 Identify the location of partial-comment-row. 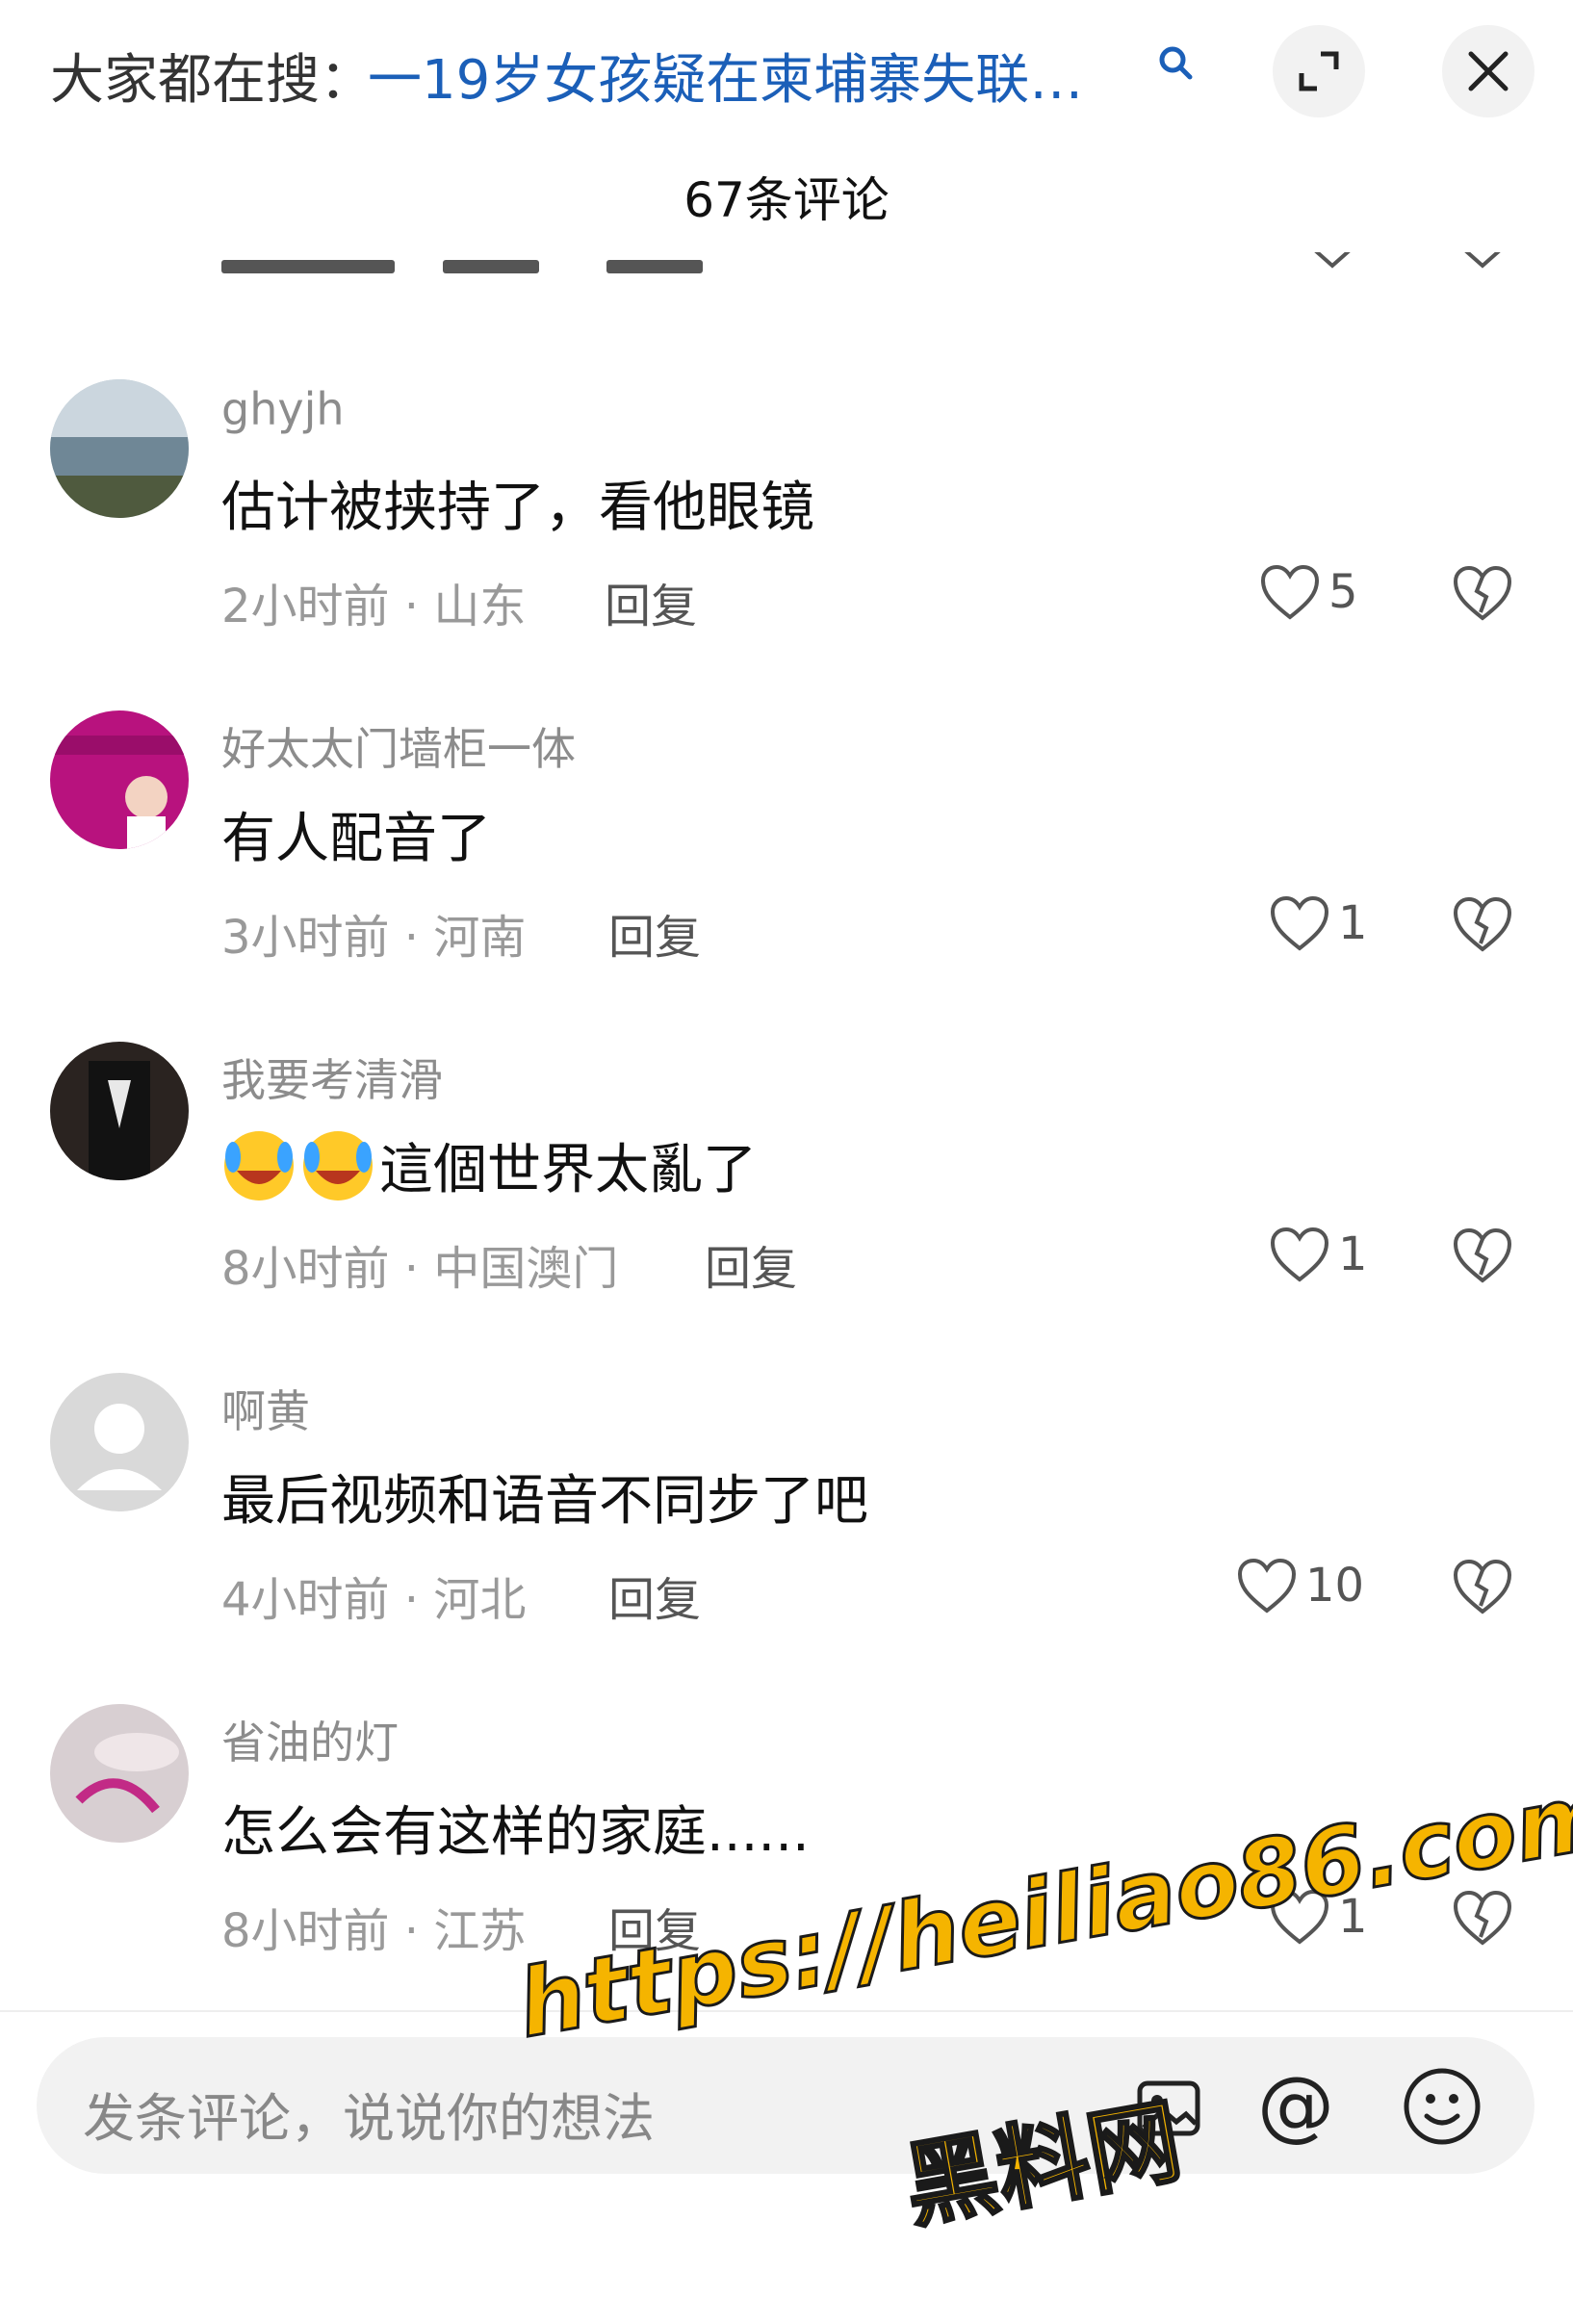
(787, 271).